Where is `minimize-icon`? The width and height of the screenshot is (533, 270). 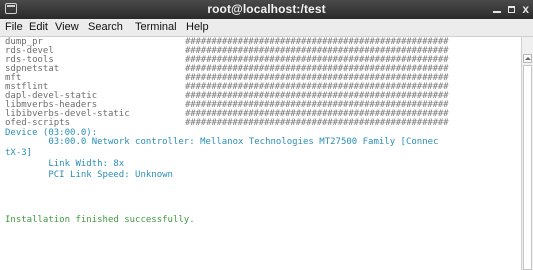 minimize-icon is located at coordinates (497, 12).